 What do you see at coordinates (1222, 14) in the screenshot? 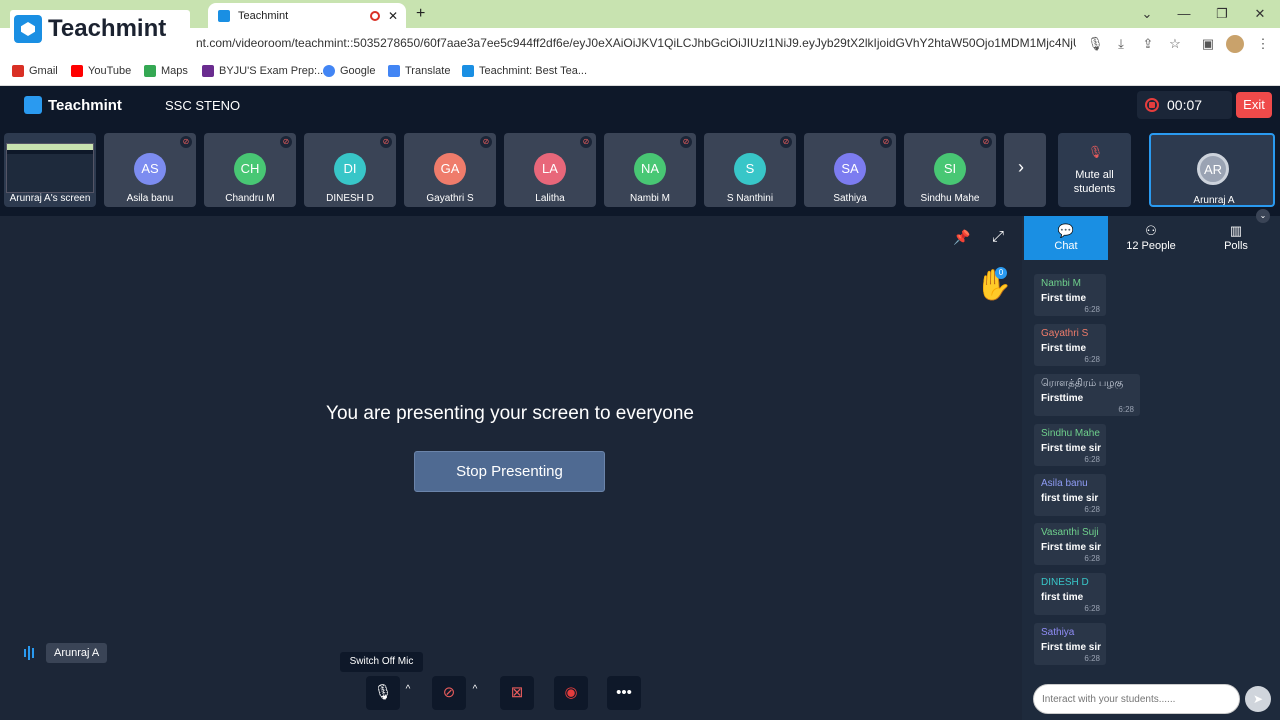
I see `restore-icon: ❐` at bounding box center [1222, 14].